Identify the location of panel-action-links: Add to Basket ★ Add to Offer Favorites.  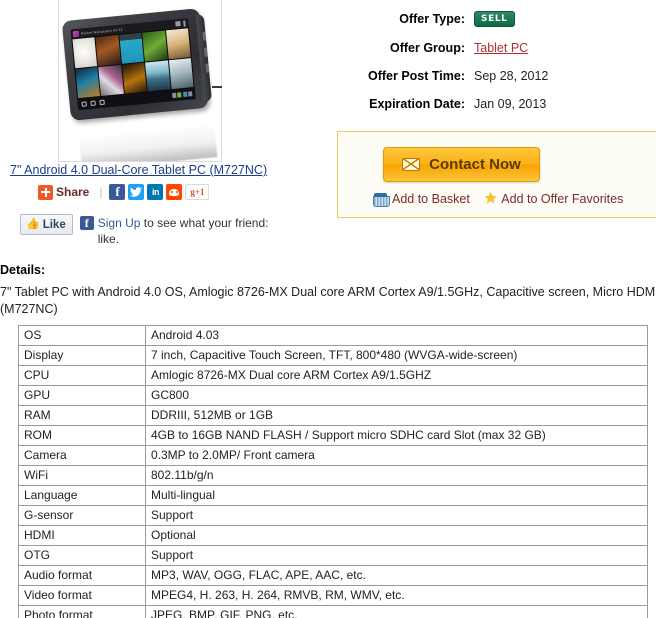
(498, 199).